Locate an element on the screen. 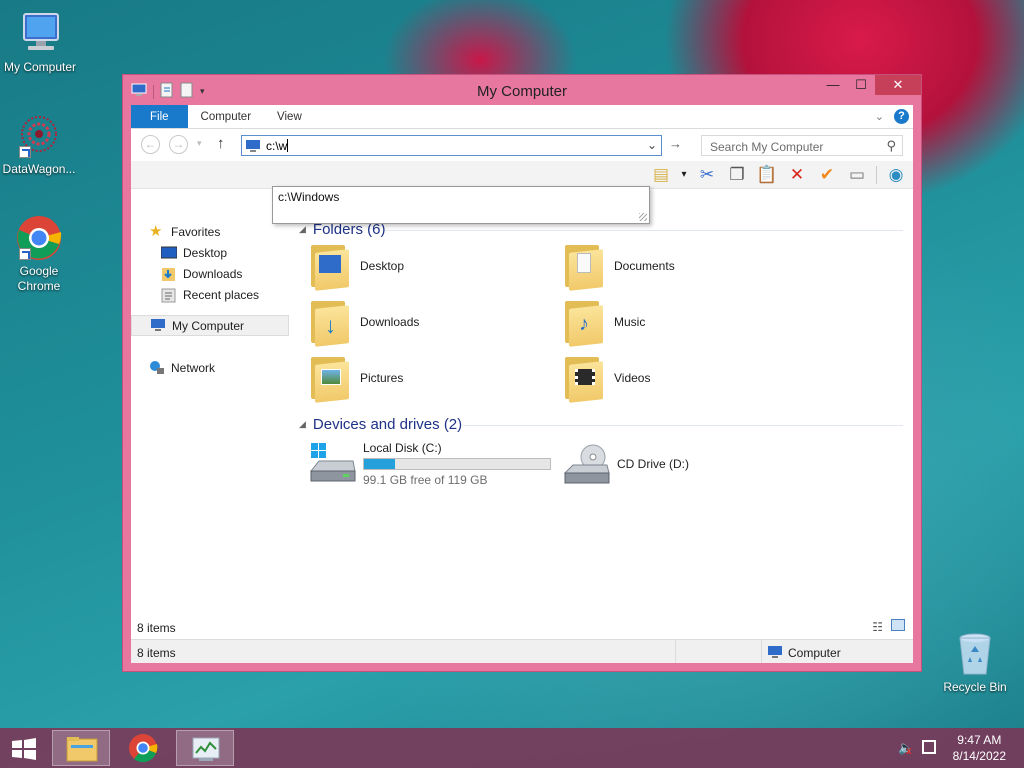 The image size is (1024, 768). folder-options-icon: ▤ is located at coordinates (661, 175).